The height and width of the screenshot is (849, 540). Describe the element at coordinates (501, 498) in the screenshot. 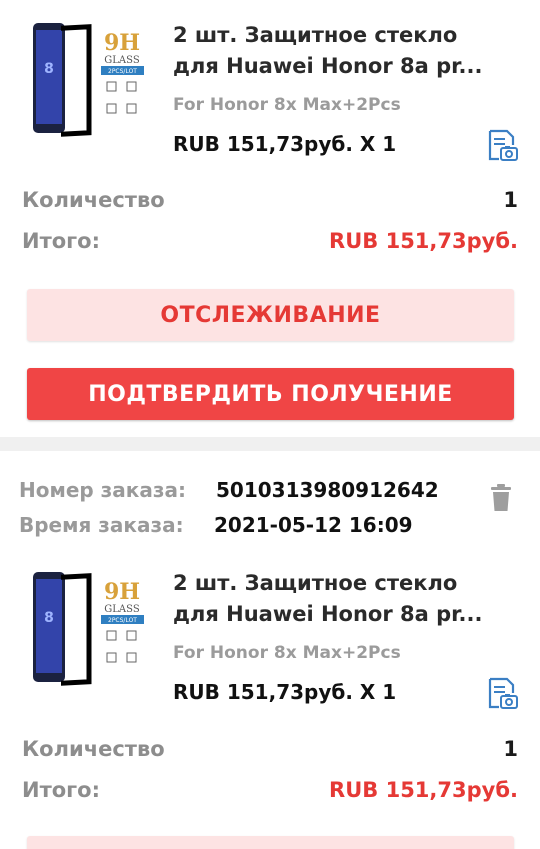

I see `trash-icon` at that location.